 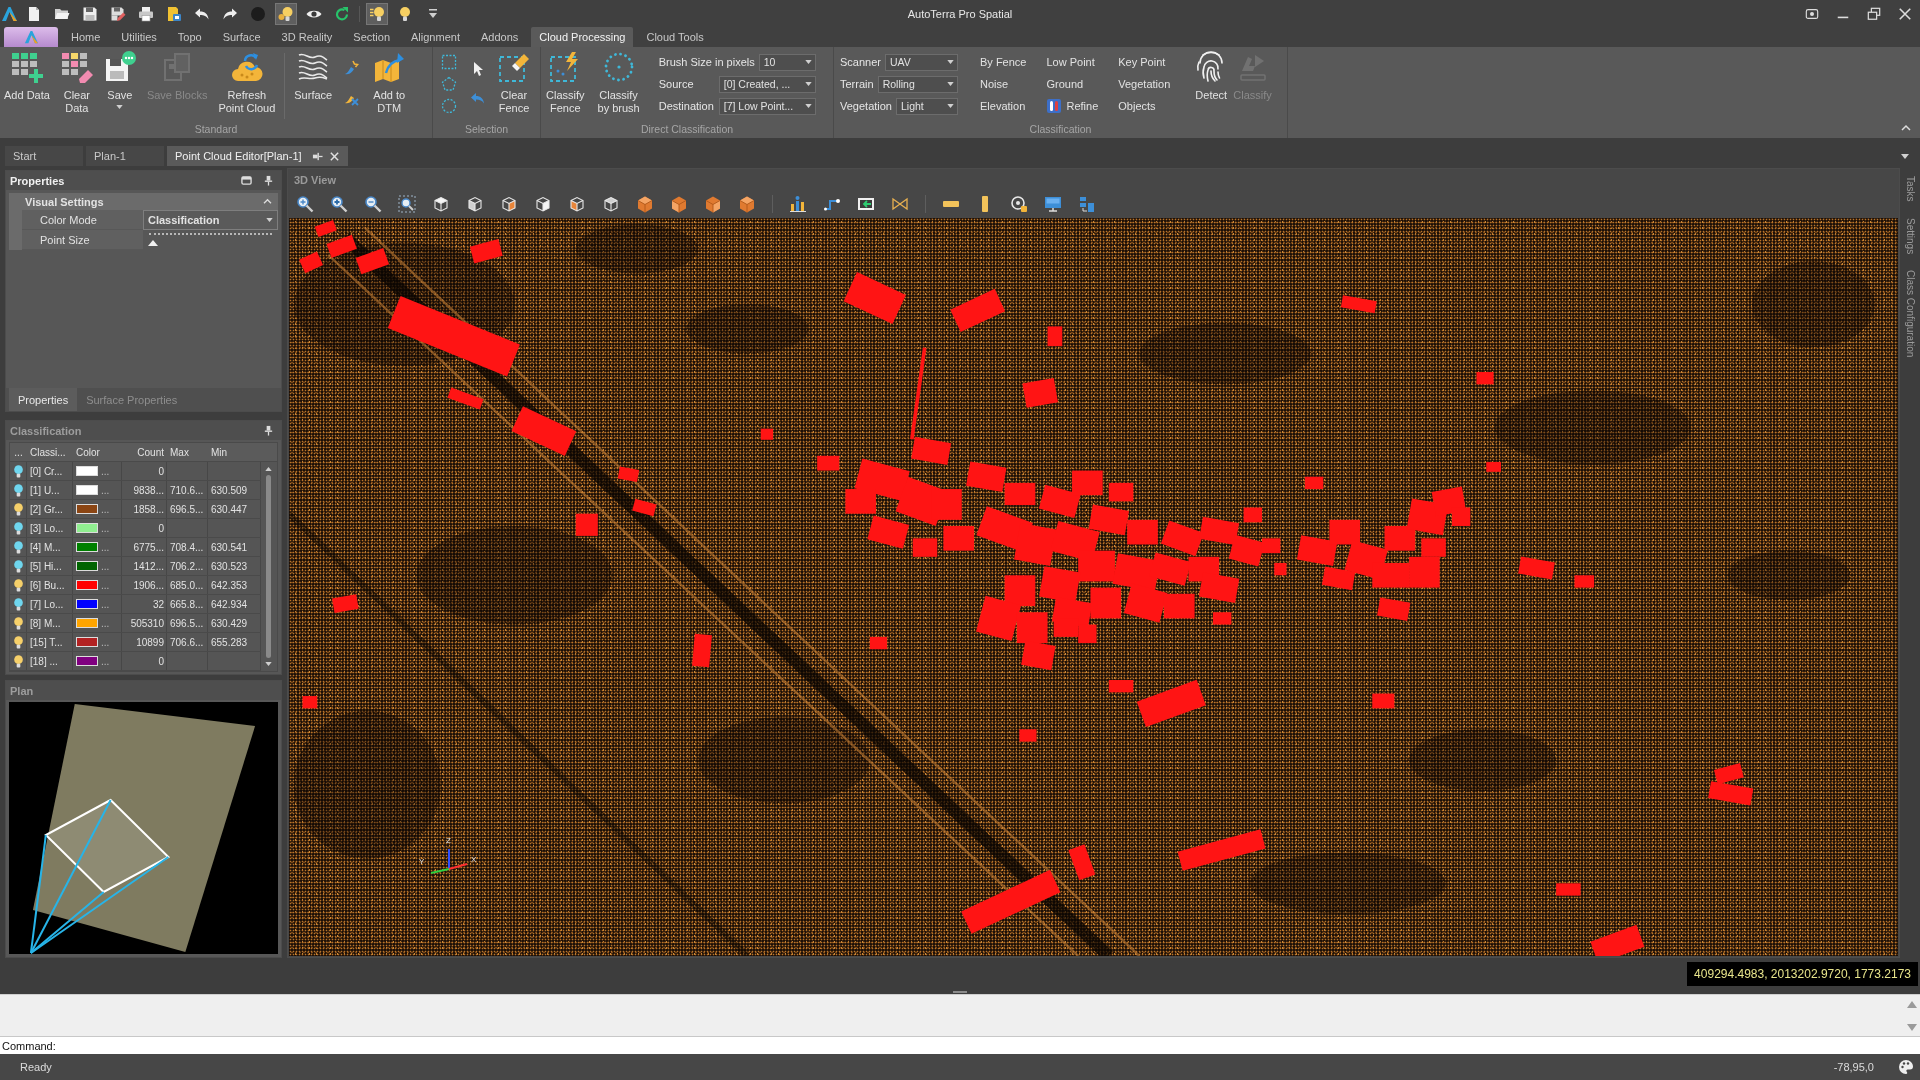 What do you see at coordinates (97, 452) in the screenshot?
I see `column-header: Color` at bounding box center [97, 452].